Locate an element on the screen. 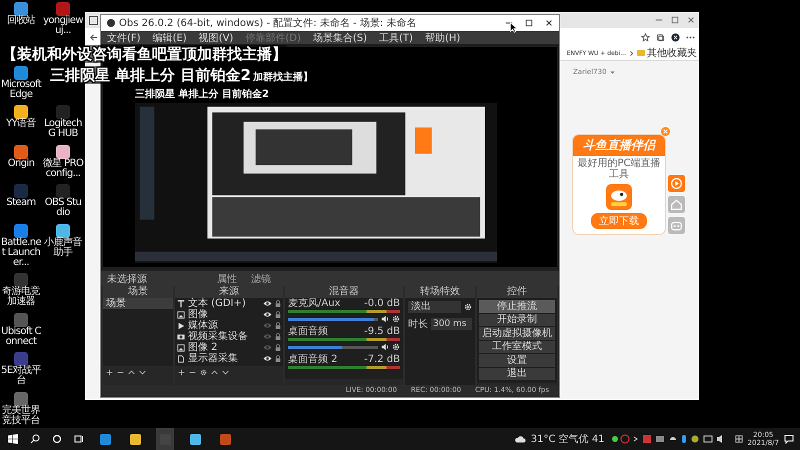  control-button: 开始录制 is located at coordinates (517, 320).